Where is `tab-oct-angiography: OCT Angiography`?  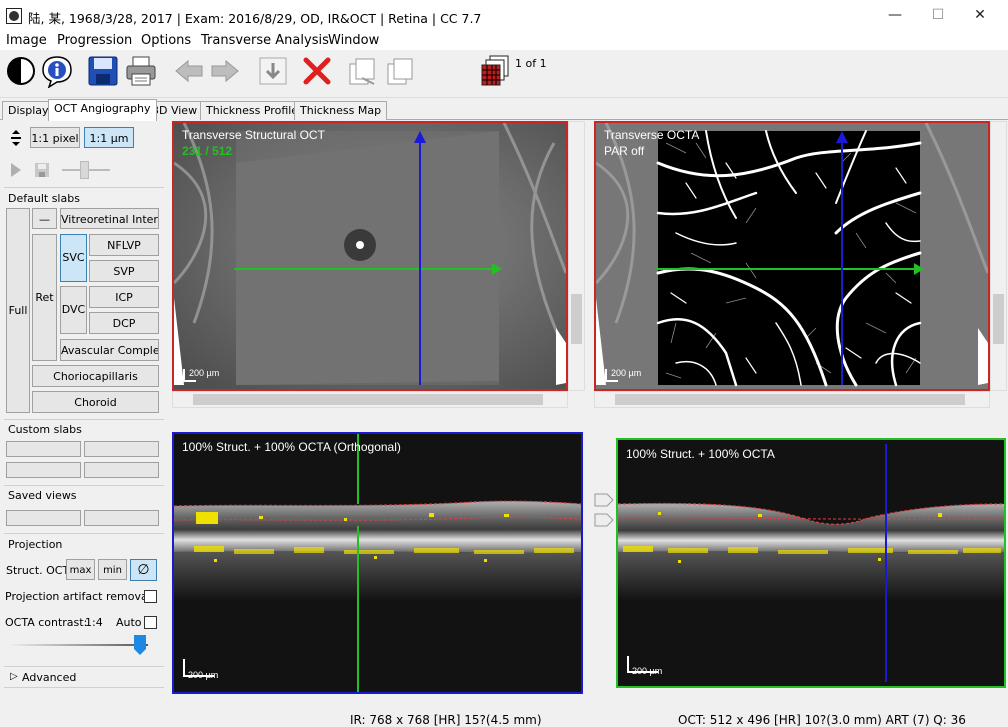
tab-oct-angiography: OCT Angiography is located at coordinates (102, 110).